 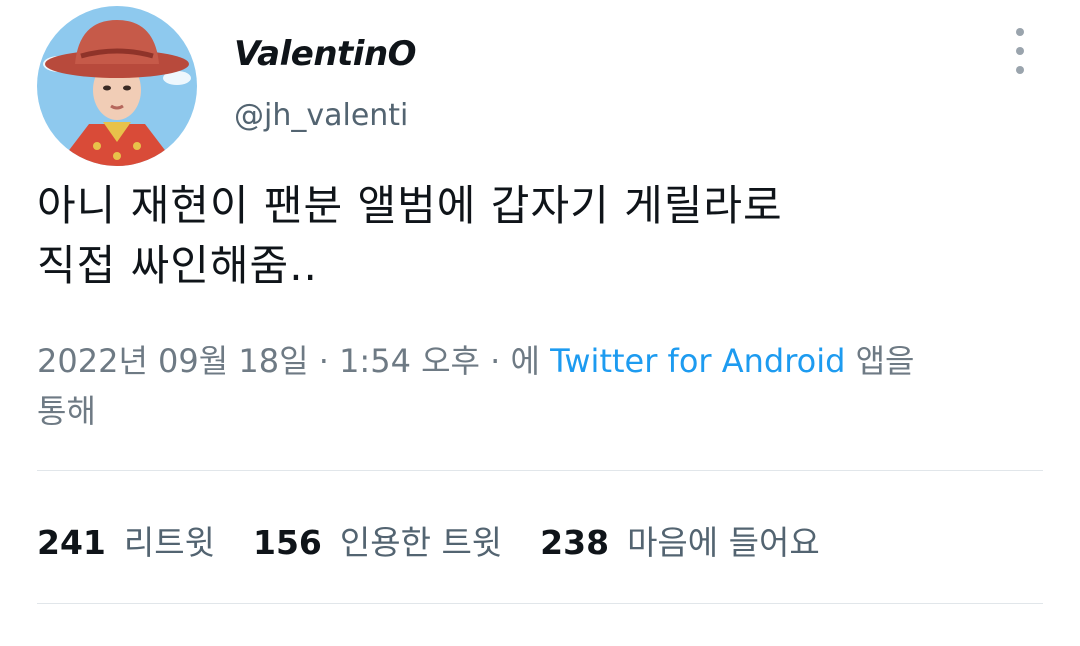 What do you see at coordinates (880, 361) in the screenshot?
I see `source-suffix: 앱을` at bounding box center [880, 361].